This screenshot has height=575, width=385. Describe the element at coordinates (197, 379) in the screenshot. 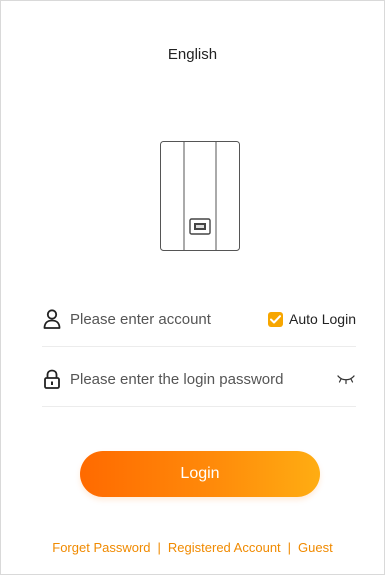

I see `password-input` at that location.